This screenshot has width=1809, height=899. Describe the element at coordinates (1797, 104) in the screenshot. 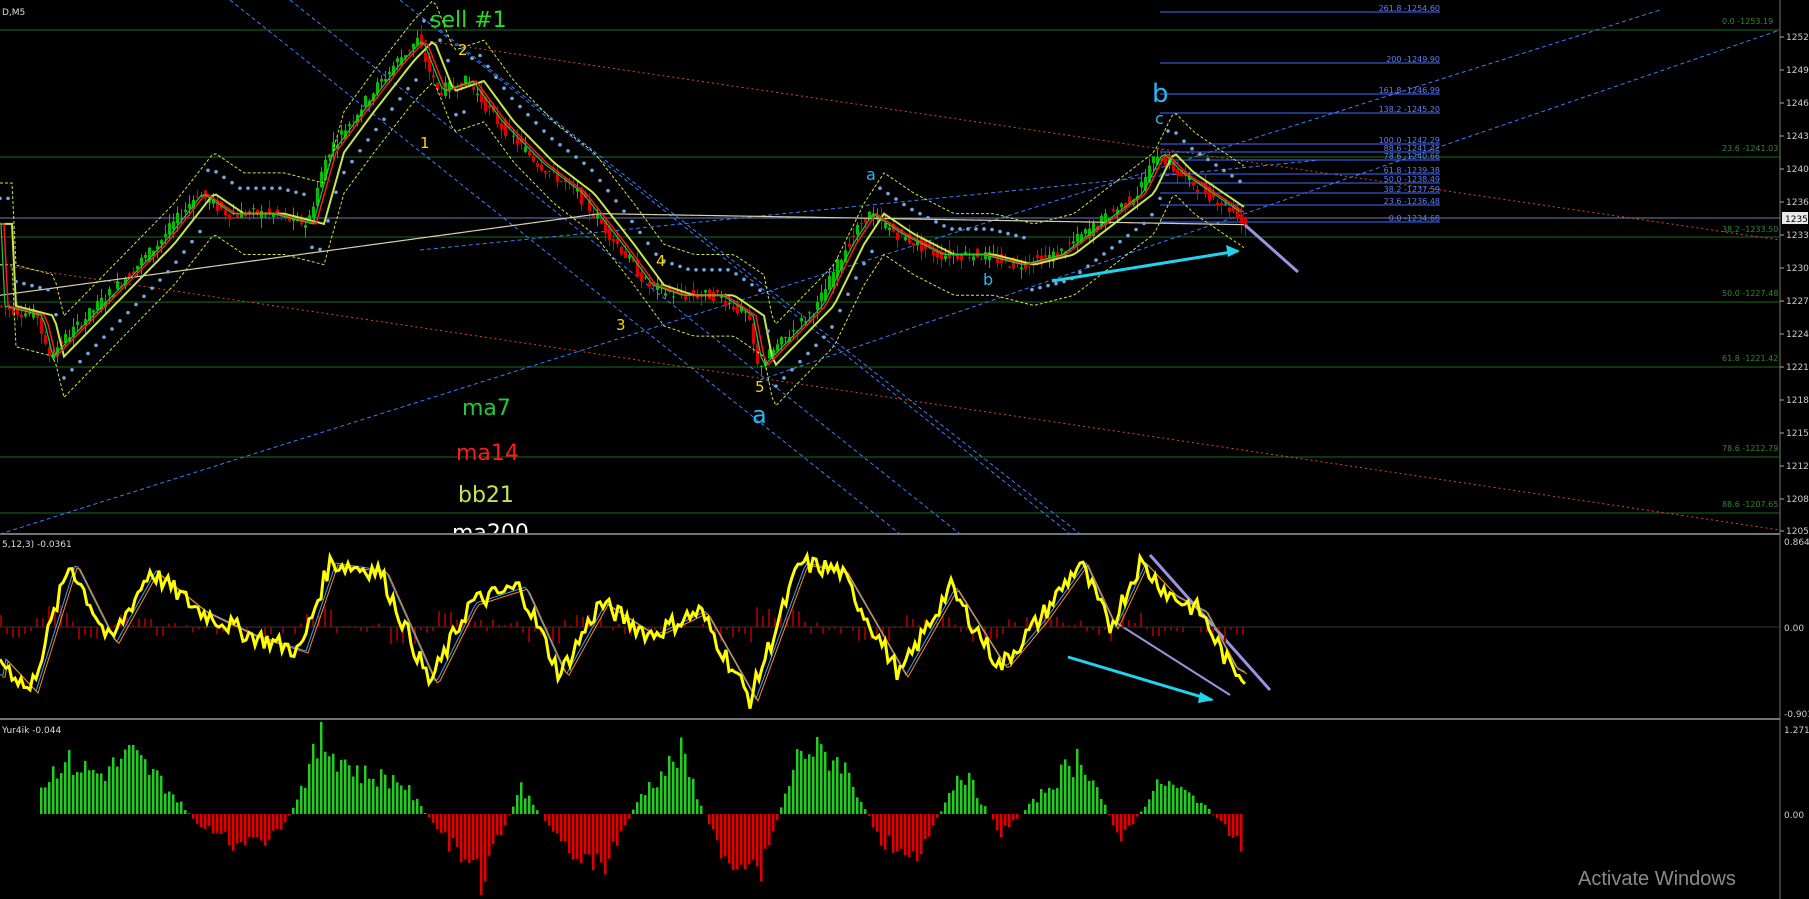

I see `price-tick-label: 1246.` at that location.